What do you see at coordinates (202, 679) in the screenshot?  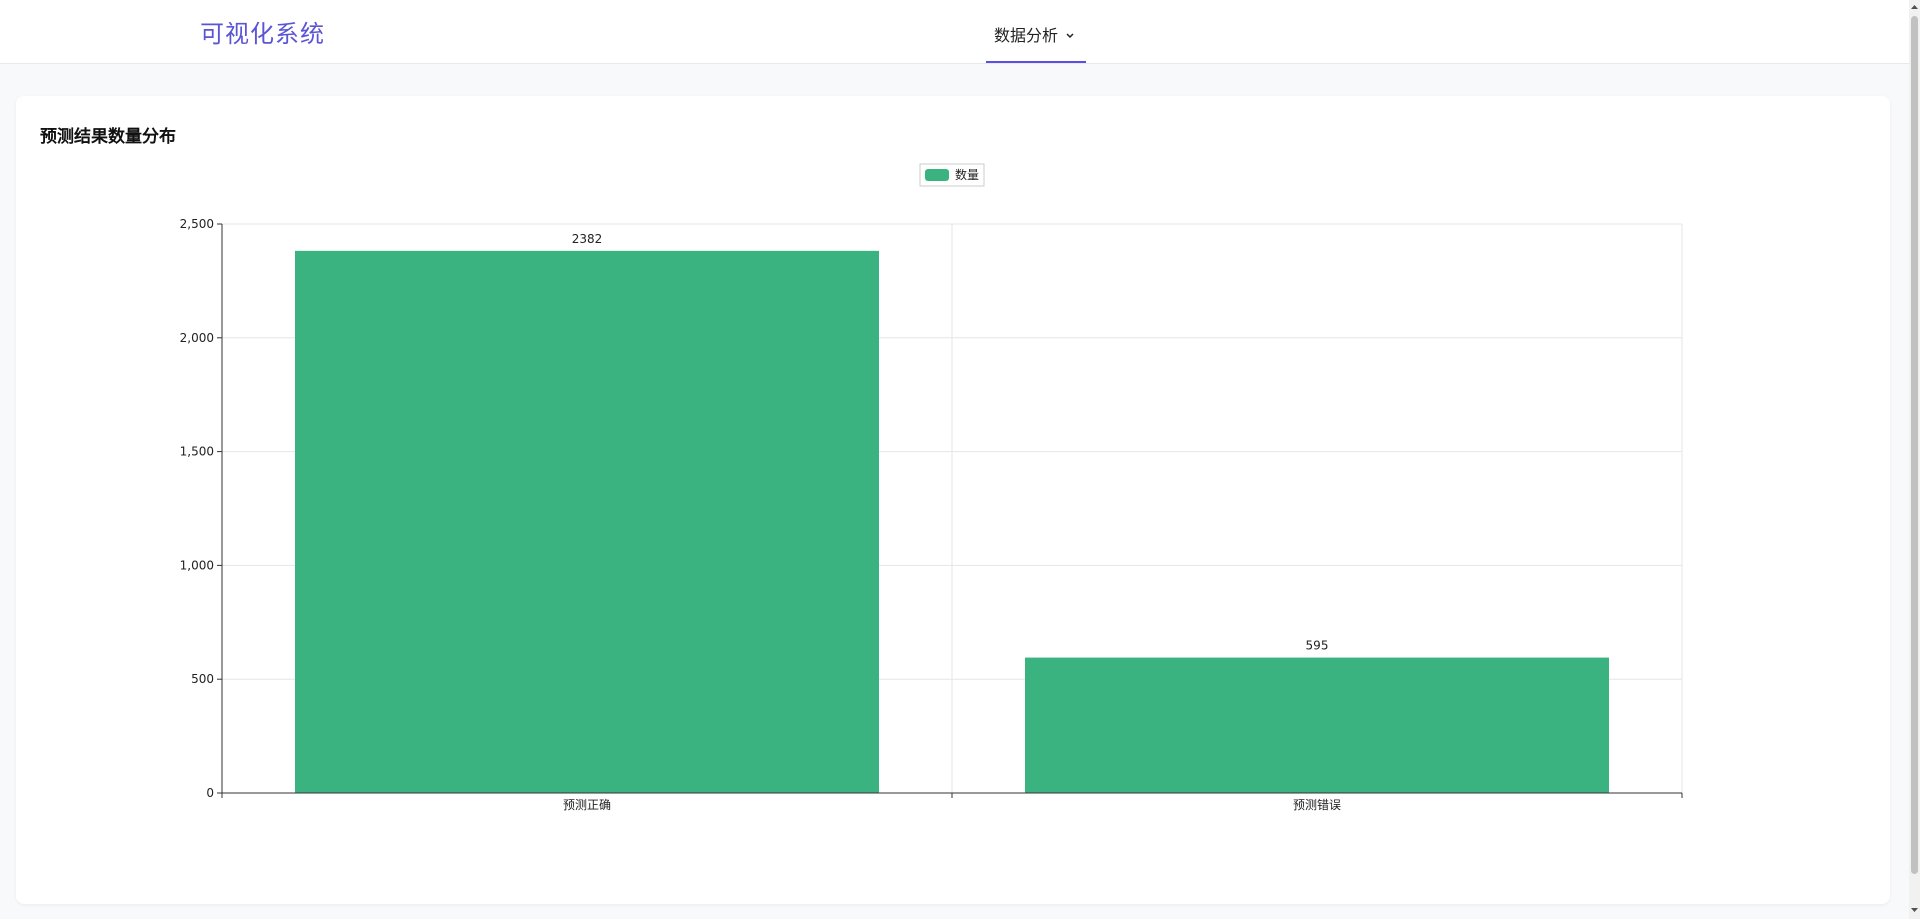 I see `y-tick-label: 500` at bounding box center [202, 679].